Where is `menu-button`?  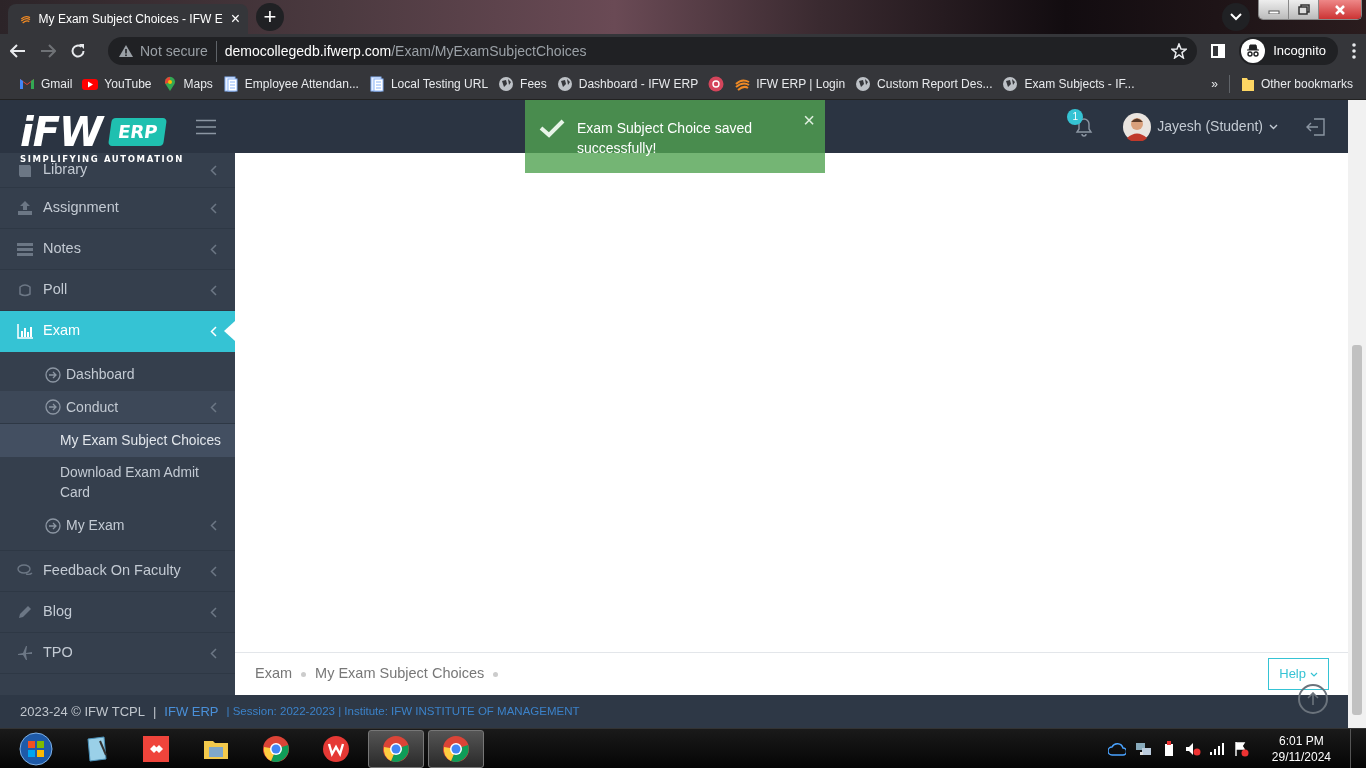
menu-button is located at coordinates (1354, 51).